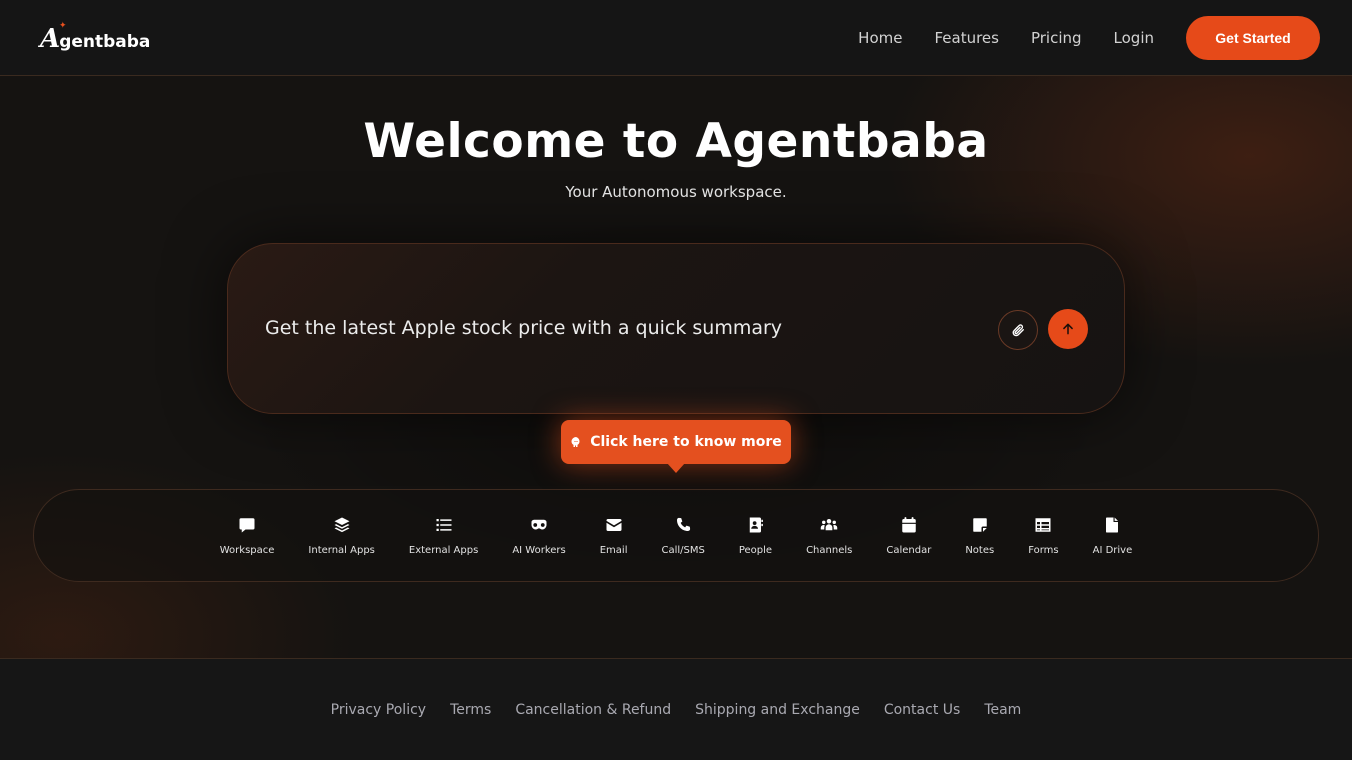  I want to click on file-icon, so click(1112, 524).